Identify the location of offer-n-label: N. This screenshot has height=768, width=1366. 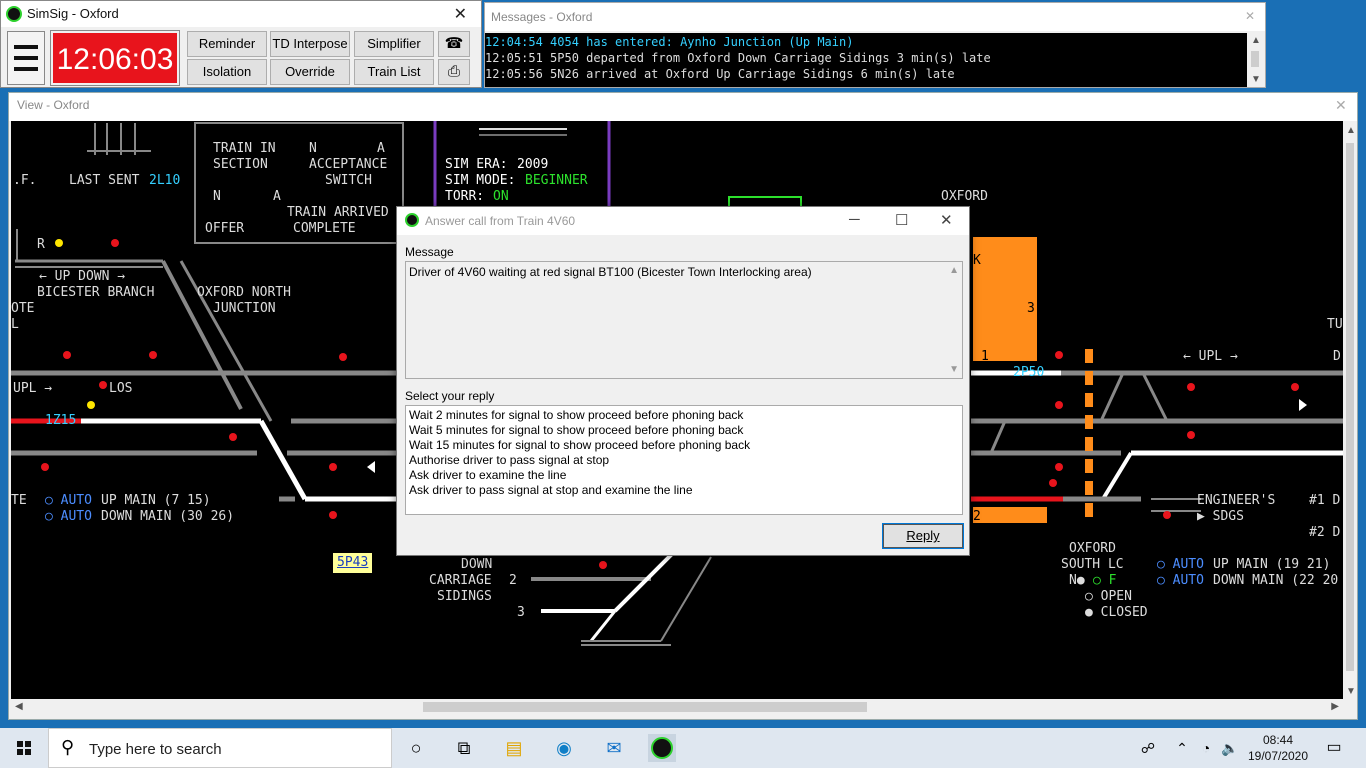
(217, 196).